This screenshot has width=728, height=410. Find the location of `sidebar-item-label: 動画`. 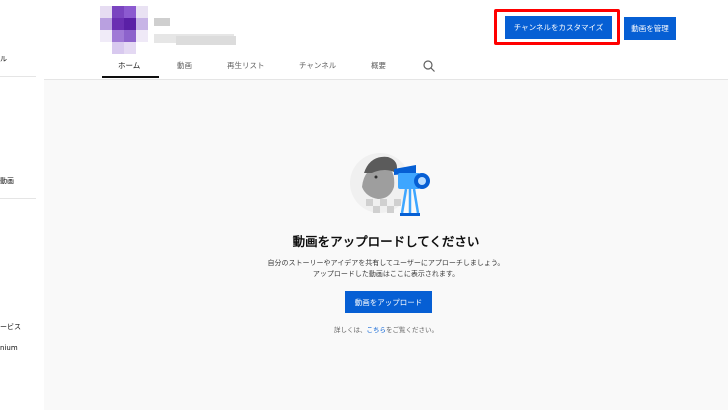

sidebar-item-label: 動画 is located at coordinates (7, 181).